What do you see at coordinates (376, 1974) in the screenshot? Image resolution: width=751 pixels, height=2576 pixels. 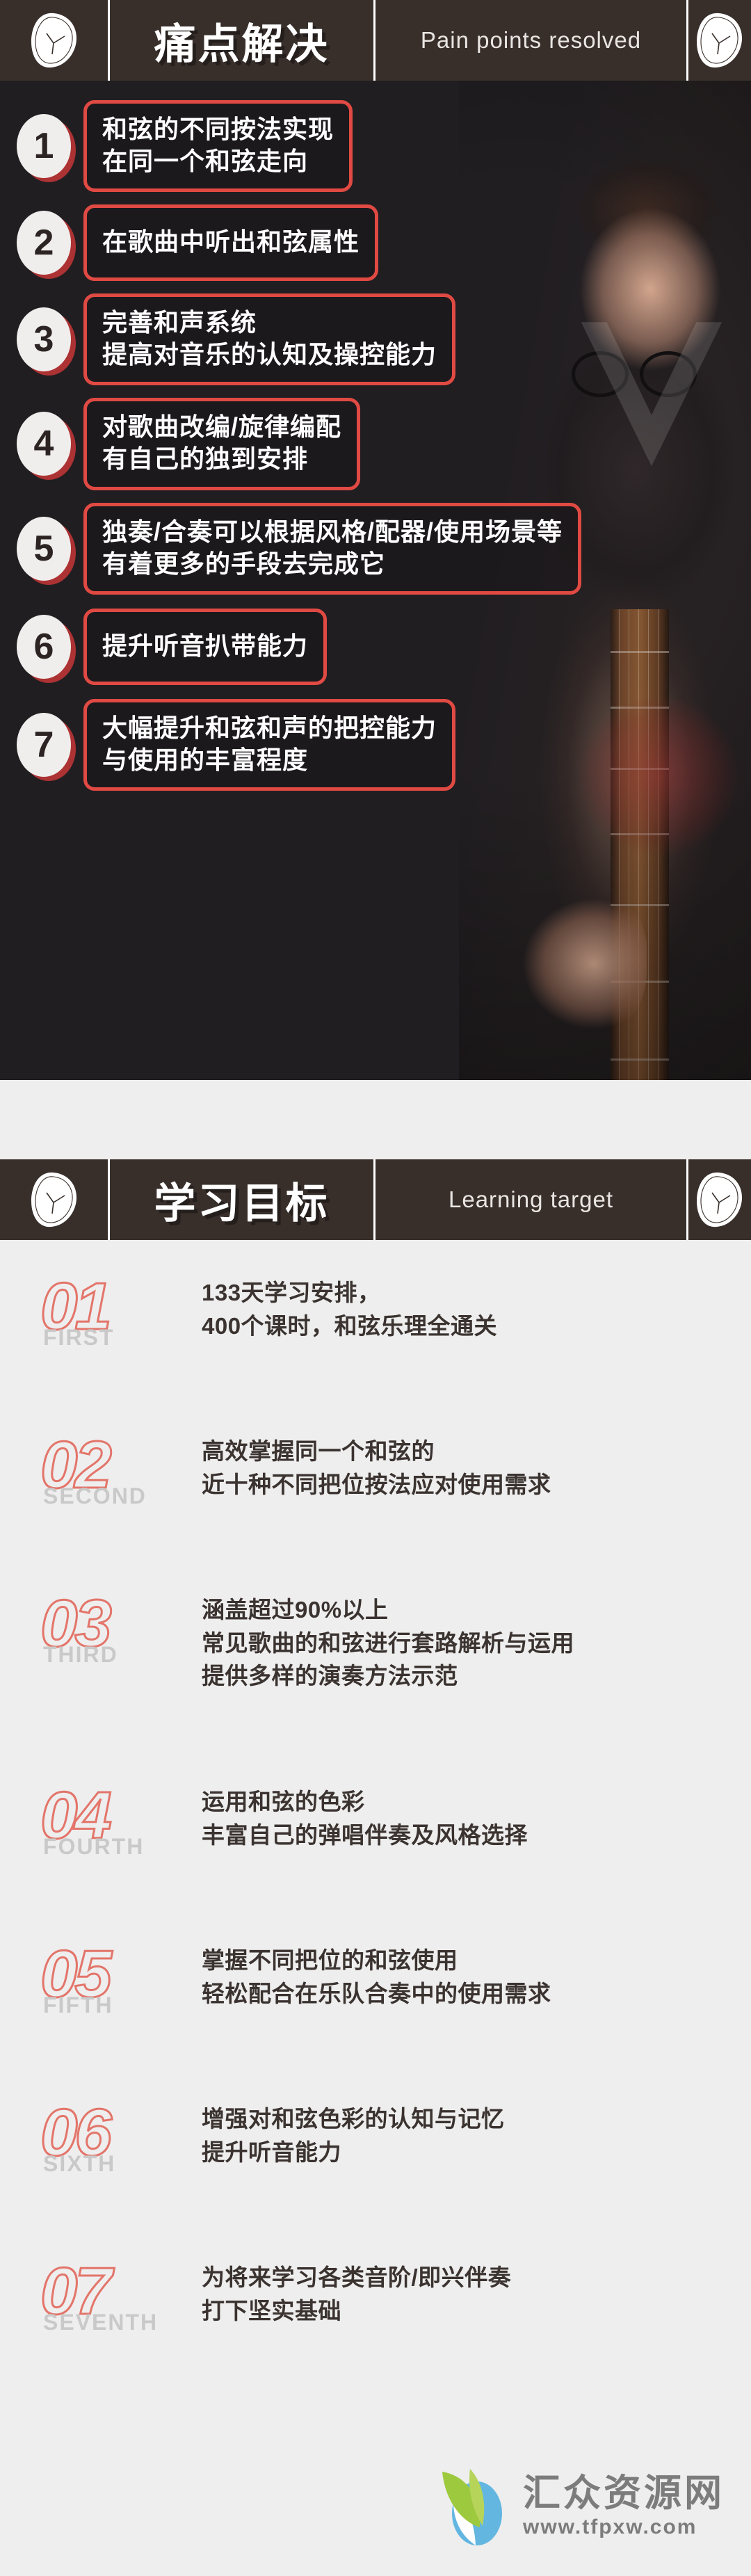 I see `learning-goal-text: 掌握不同把位的和弦使用 轻松配合在乐队合奏中的使用需求` at bounding box center [376, 1974].